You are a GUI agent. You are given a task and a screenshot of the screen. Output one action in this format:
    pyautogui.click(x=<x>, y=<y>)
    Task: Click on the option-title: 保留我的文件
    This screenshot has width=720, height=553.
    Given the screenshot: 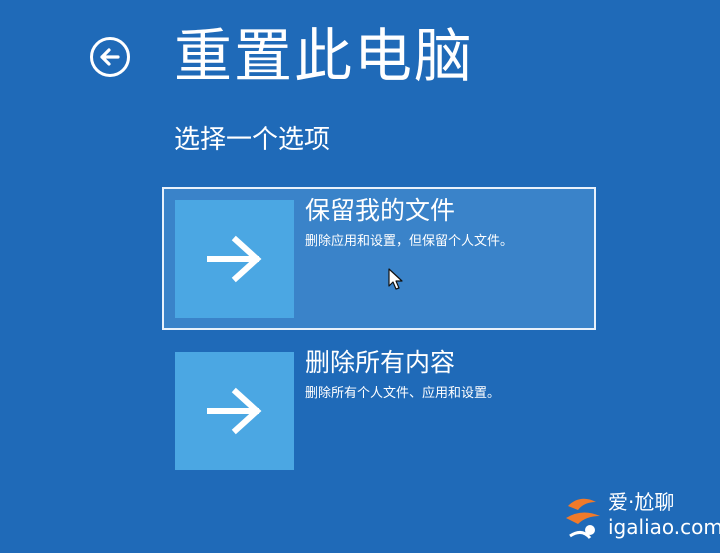 What is the action you would take?
    pyautogui.click(x=380, y=210)
    